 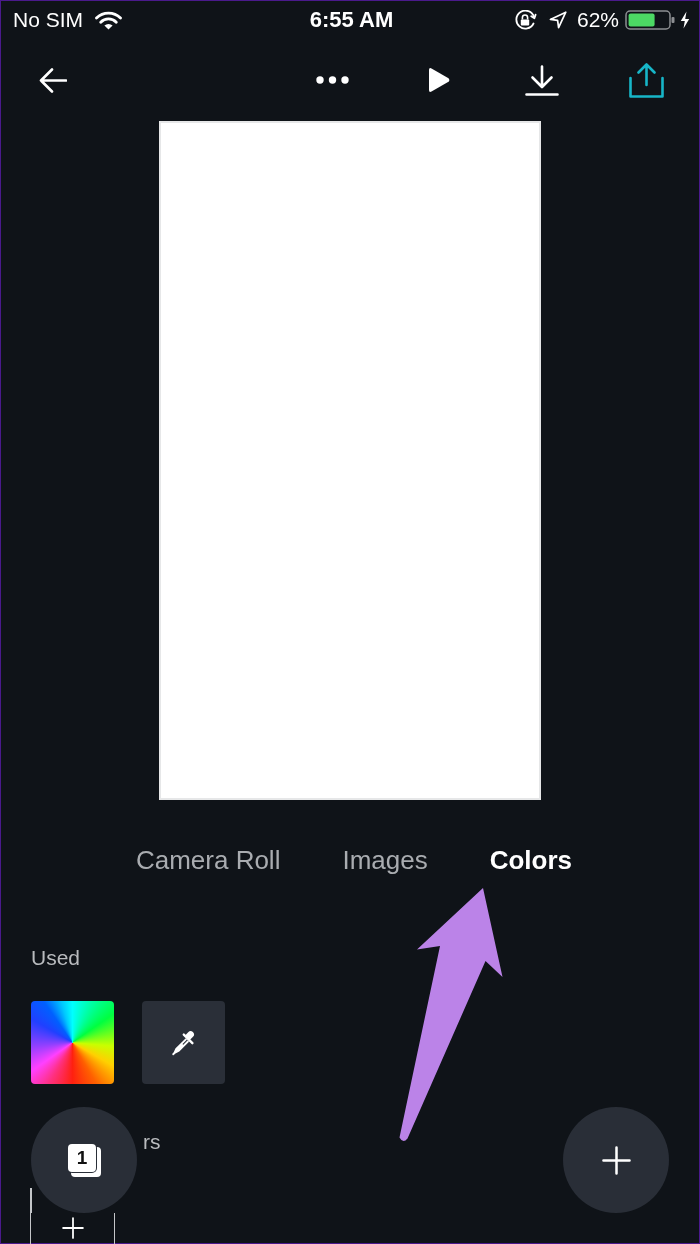 I want to click on back-icon, so click(x=53, y=80).